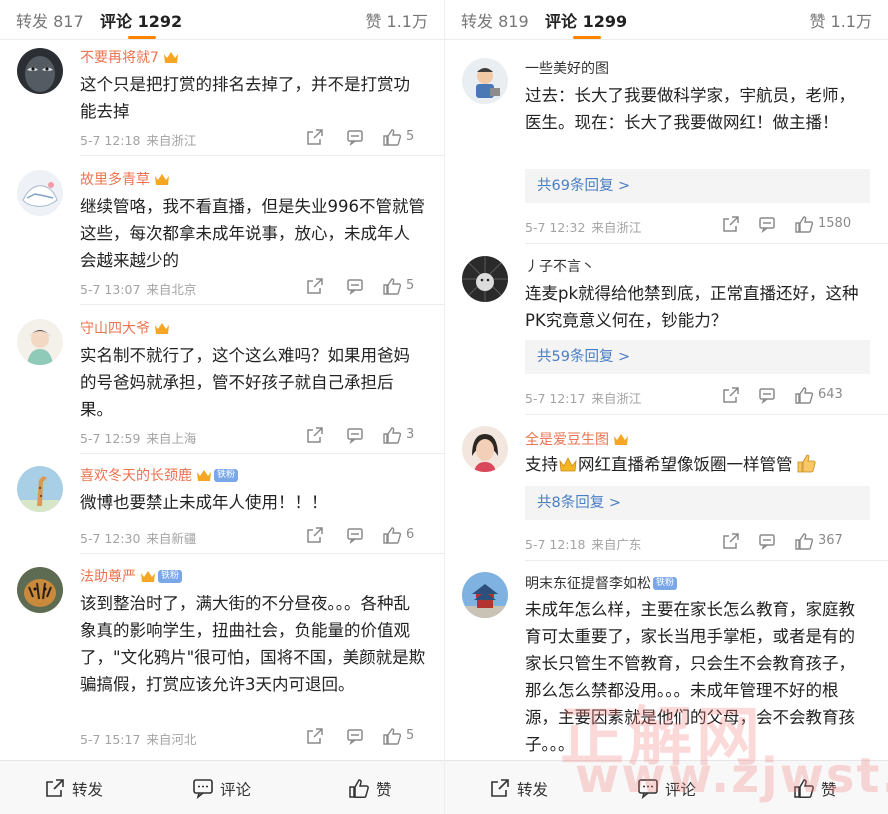 The width and height of the screenshot is (888, 814). What do you see at coordinates (50, 20) in the screenshot?
I see `tab-repost: 转发 817` at bounding box center [50, 20].